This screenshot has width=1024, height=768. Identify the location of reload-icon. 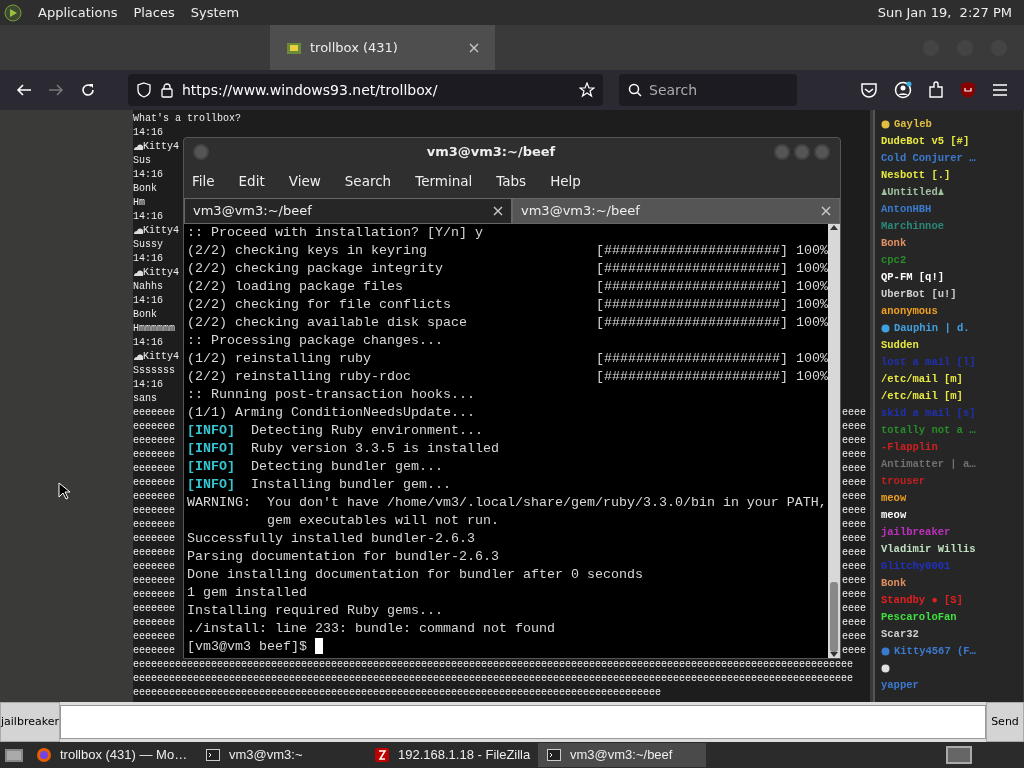
(88, 90).